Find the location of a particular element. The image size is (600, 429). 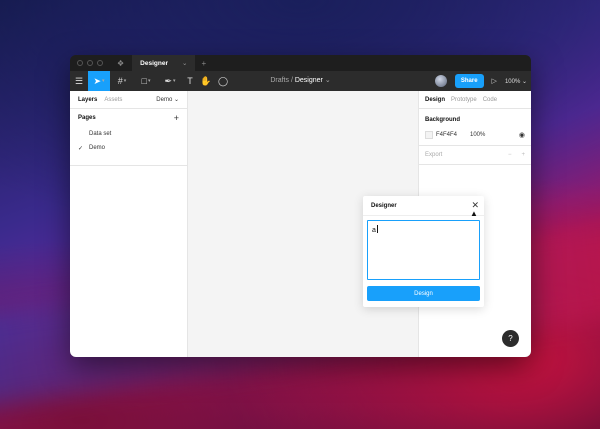

add-page-button: + is located at coordinates (176, 118).